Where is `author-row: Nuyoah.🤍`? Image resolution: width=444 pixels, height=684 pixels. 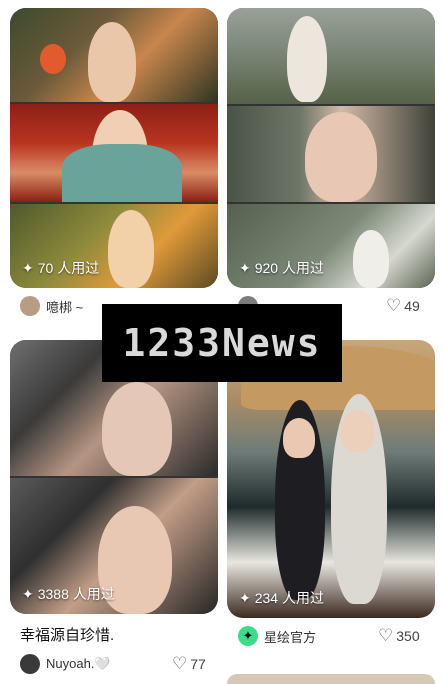
author-row: Nuyoah.🤍 is located at coordinates (65, 664).